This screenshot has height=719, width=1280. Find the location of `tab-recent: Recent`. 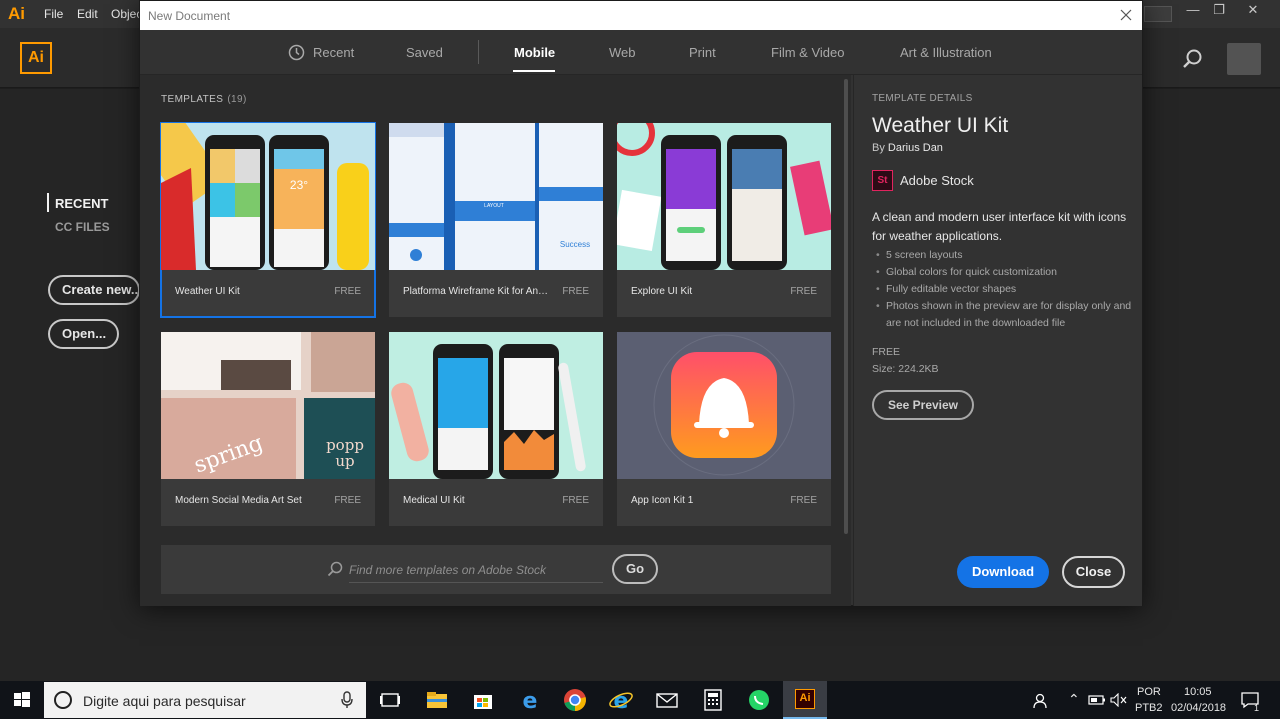

tab-recent: Recent is located at coordinates (333, 52).